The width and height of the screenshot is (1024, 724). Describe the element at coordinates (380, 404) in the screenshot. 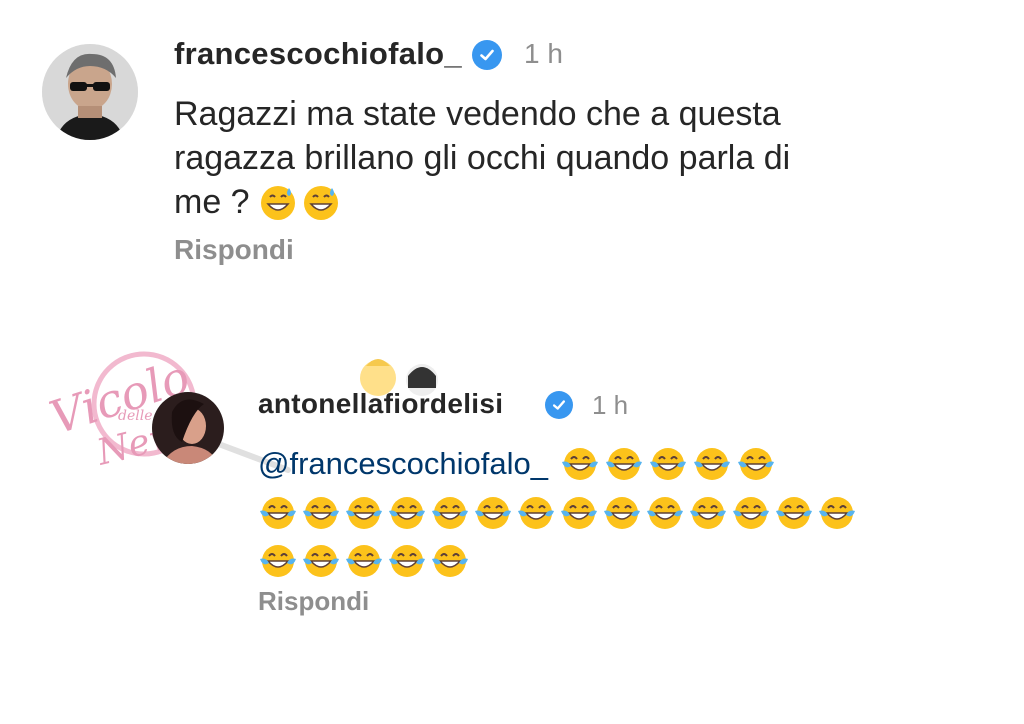

I see `username-antonellafiordelisi: antonellafiordelisi` at that location.